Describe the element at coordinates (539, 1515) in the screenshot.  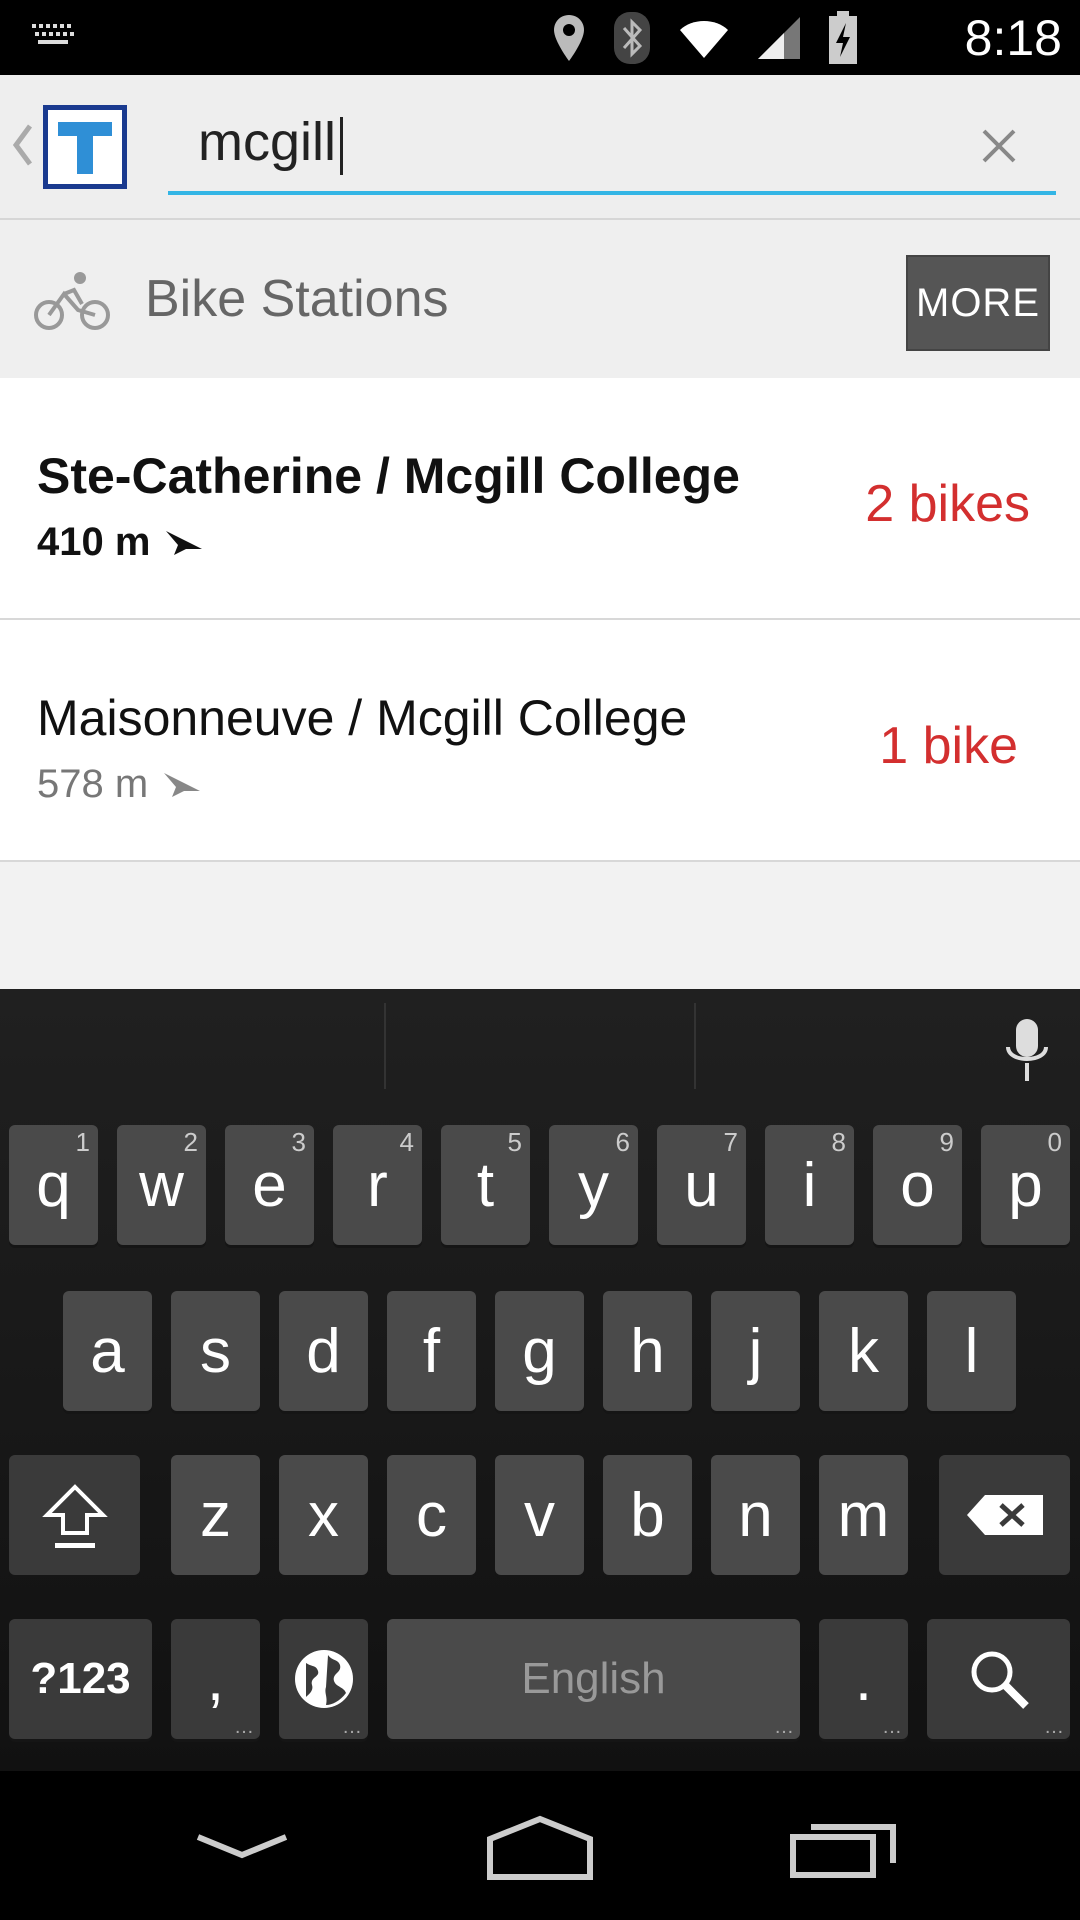
I see `key-v: v` at that location.